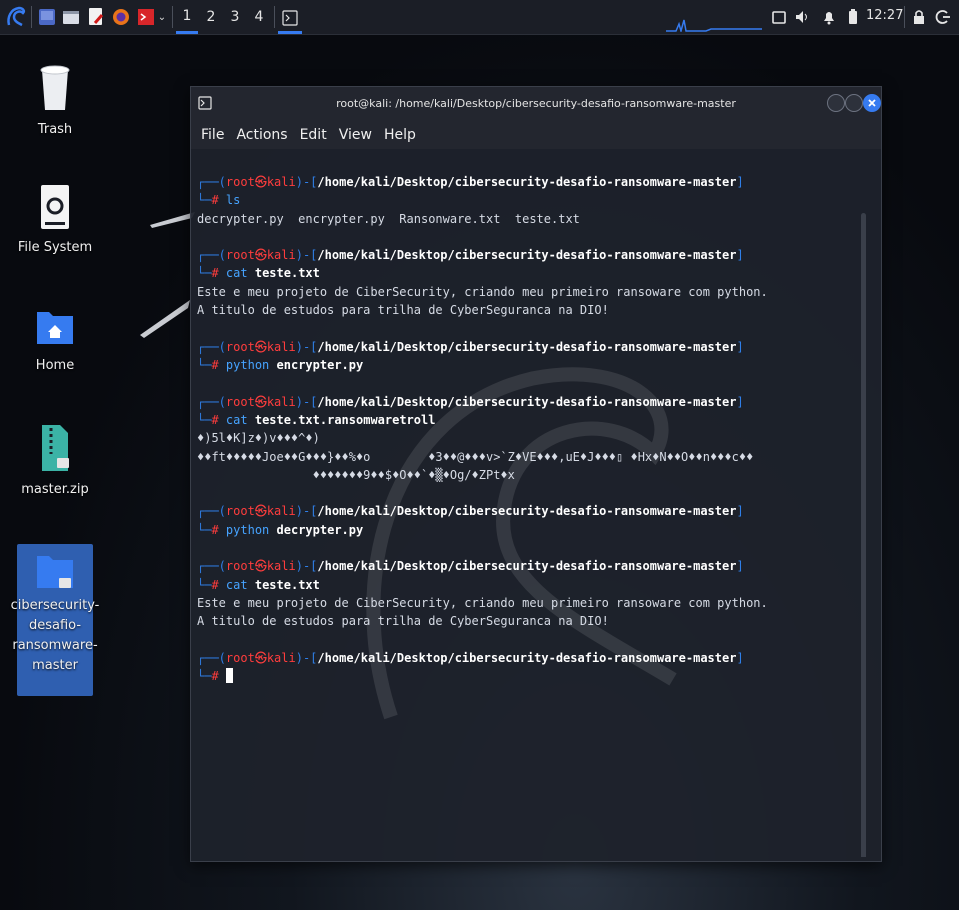 The image size is (959, 910). Describe the element at coordinates (55, 328) in the screenshot. I see `home-folder-icon` at that location.